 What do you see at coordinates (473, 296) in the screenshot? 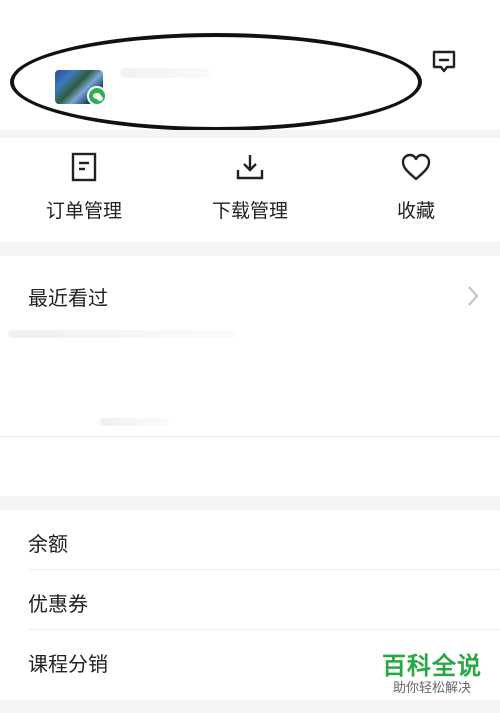
I see `chevron-right-icon` at bounding box center [473, 296].